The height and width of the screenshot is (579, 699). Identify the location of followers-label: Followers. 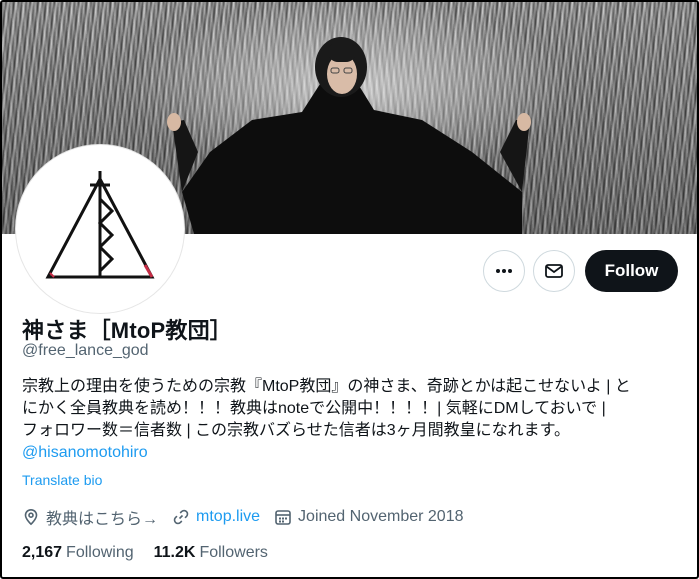
(233, 552).